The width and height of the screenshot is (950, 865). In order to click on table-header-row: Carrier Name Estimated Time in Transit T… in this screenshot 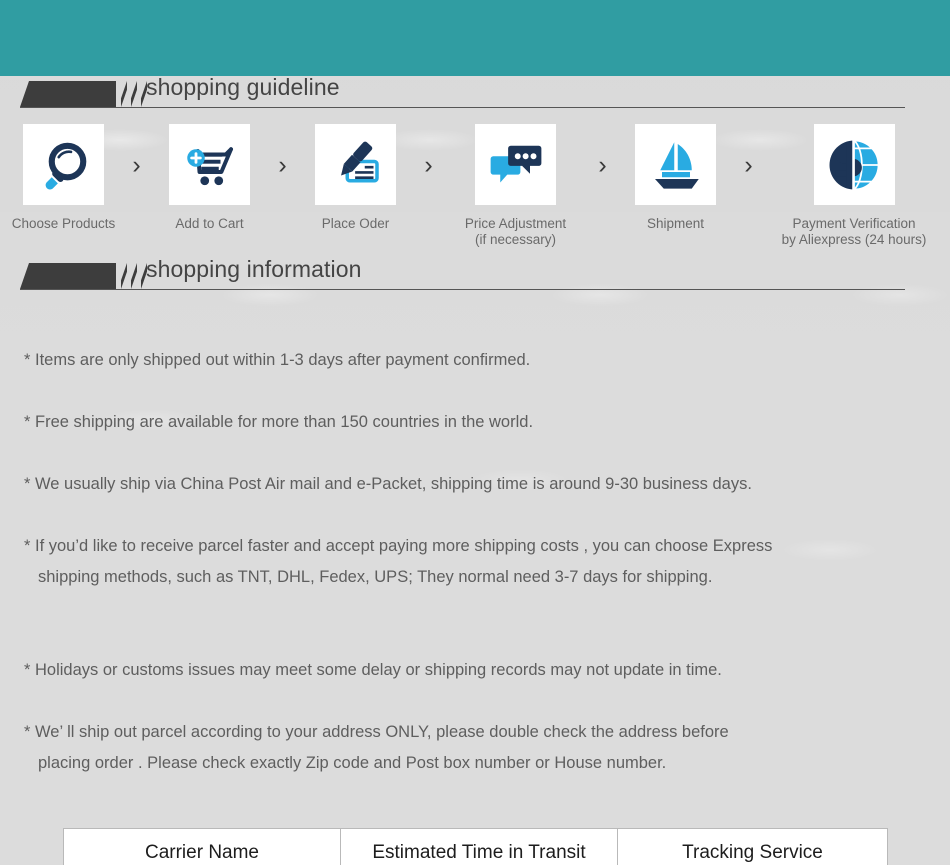, I will do `click(475, 846)`.